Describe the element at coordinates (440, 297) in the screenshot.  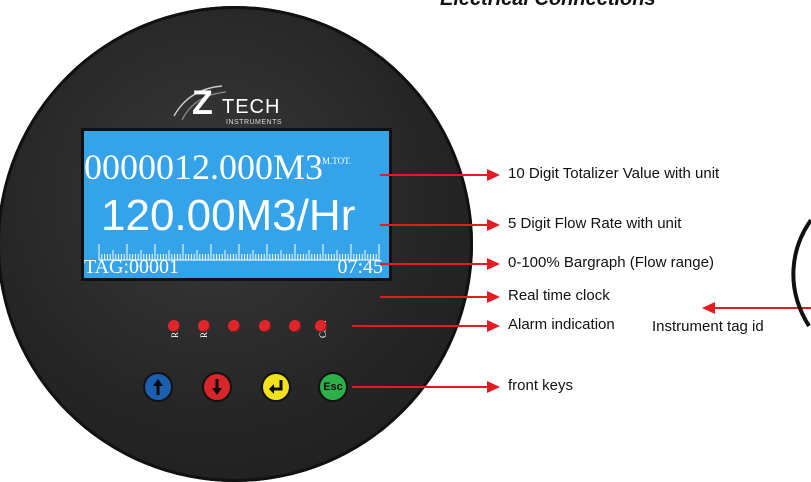
I see `arrow-clock` at that location.